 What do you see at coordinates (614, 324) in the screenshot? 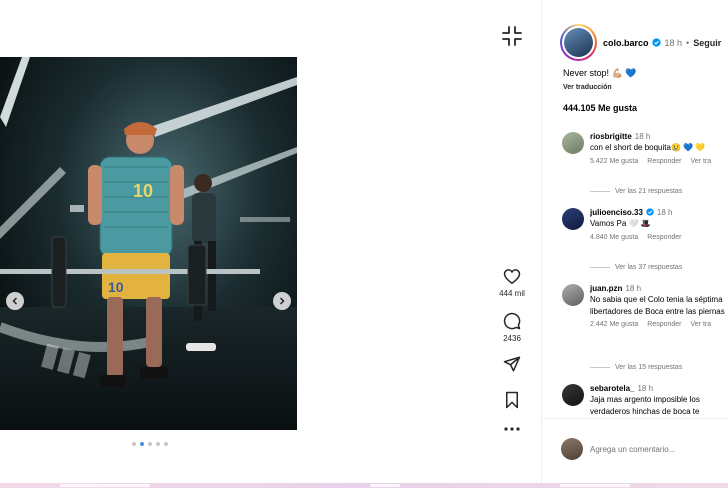
I see `comment-likes: 2.442 Me gusta` at bounding box center [614, 324].